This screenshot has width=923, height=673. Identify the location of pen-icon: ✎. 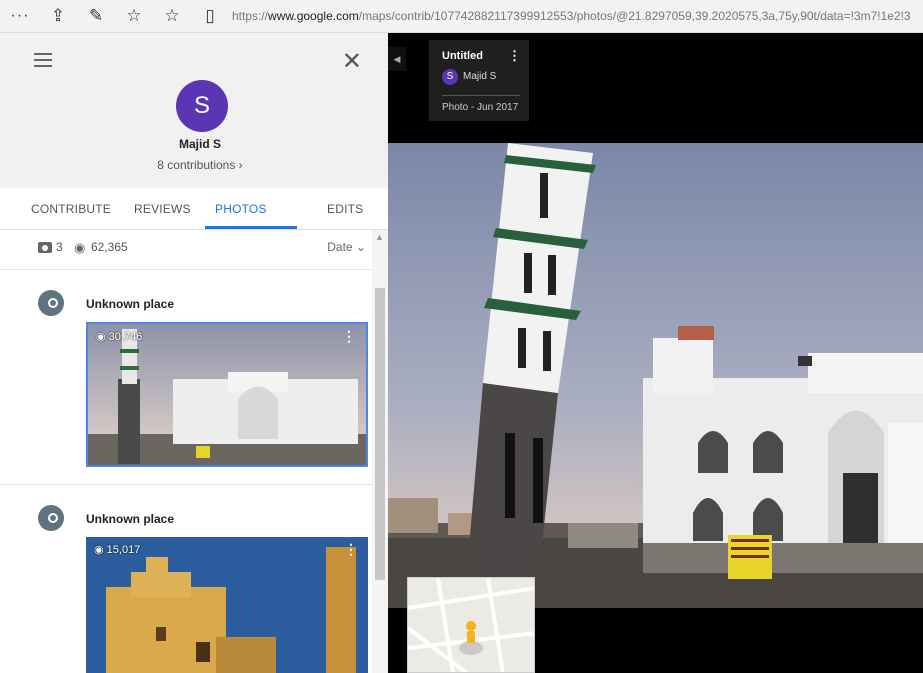
(96, 16).